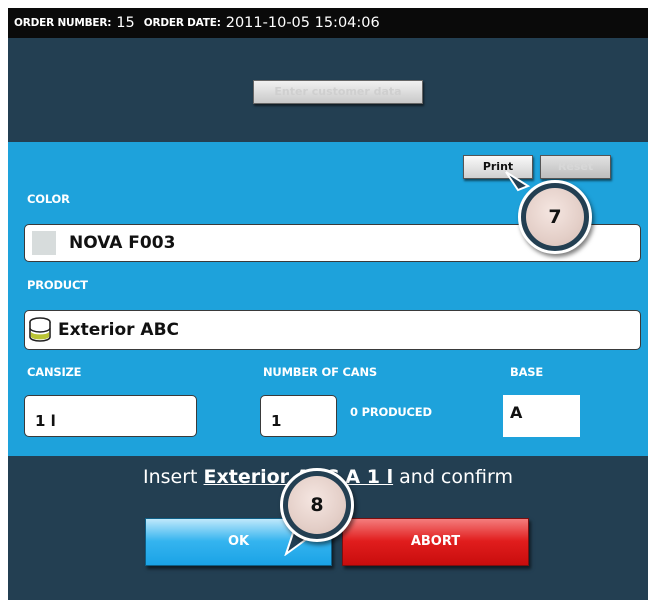 The image size is (656, 600). What do you see at coordinates (63, 23) in the screenshot?
I see `order-number-label: ORDER NUMBER:` at bounding box center [63, 23].